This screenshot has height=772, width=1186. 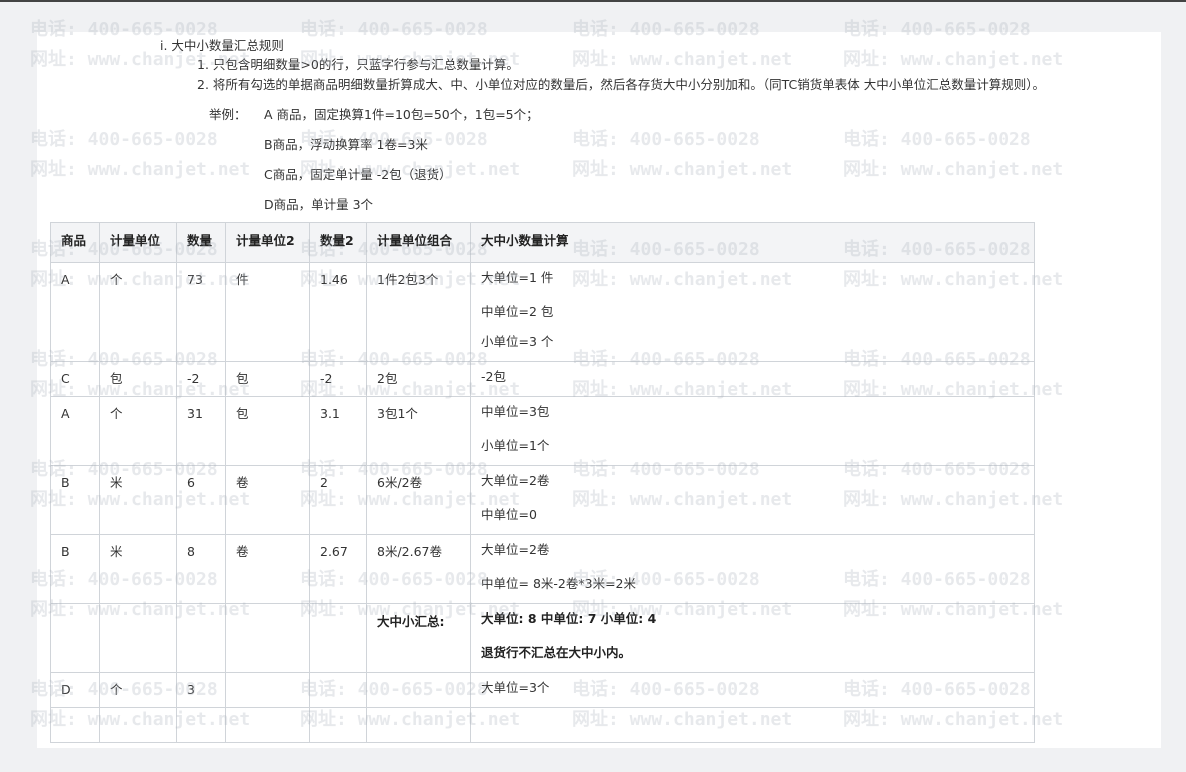 I want to click on cell-unit, so click(x=138, y=638).